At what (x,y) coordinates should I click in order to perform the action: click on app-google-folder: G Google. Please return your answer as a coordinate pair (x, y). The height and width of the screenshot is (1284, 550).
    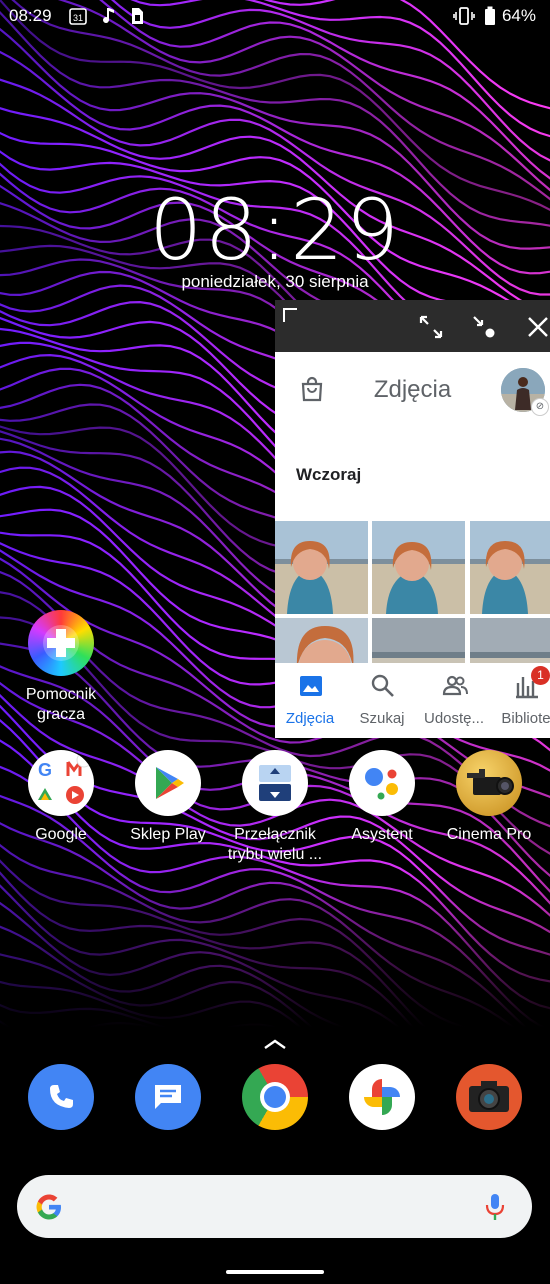
    Looking at the image, I should click on (61, 797).